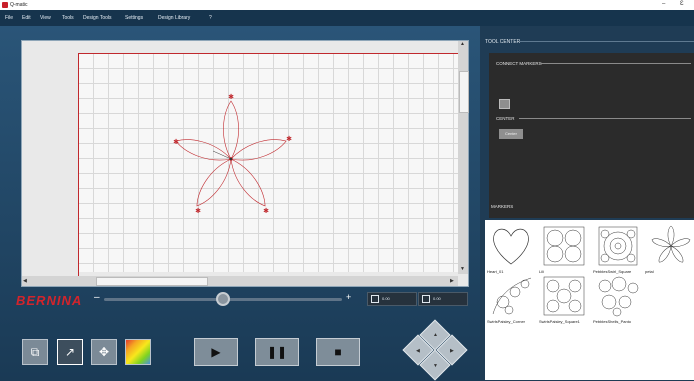 The height and width of the screenshot is (381, 694). What do you see at coordinates (462, 44) in the screenshot?
I see `scroll-up-icon: ▲` at bounding box center [462, 44].